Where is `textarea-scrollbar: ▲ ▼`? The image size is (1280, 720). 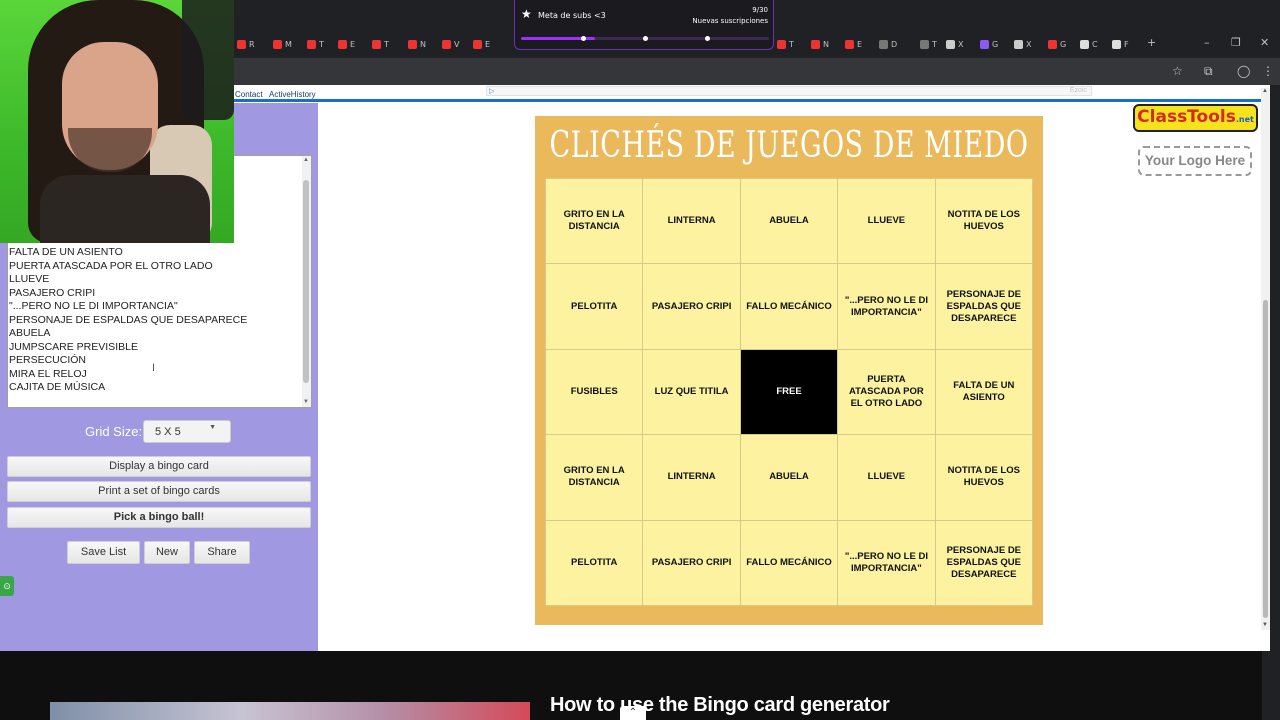
textarea-scrollbar: ▲ ▼ is located at coordinates (306, 281).